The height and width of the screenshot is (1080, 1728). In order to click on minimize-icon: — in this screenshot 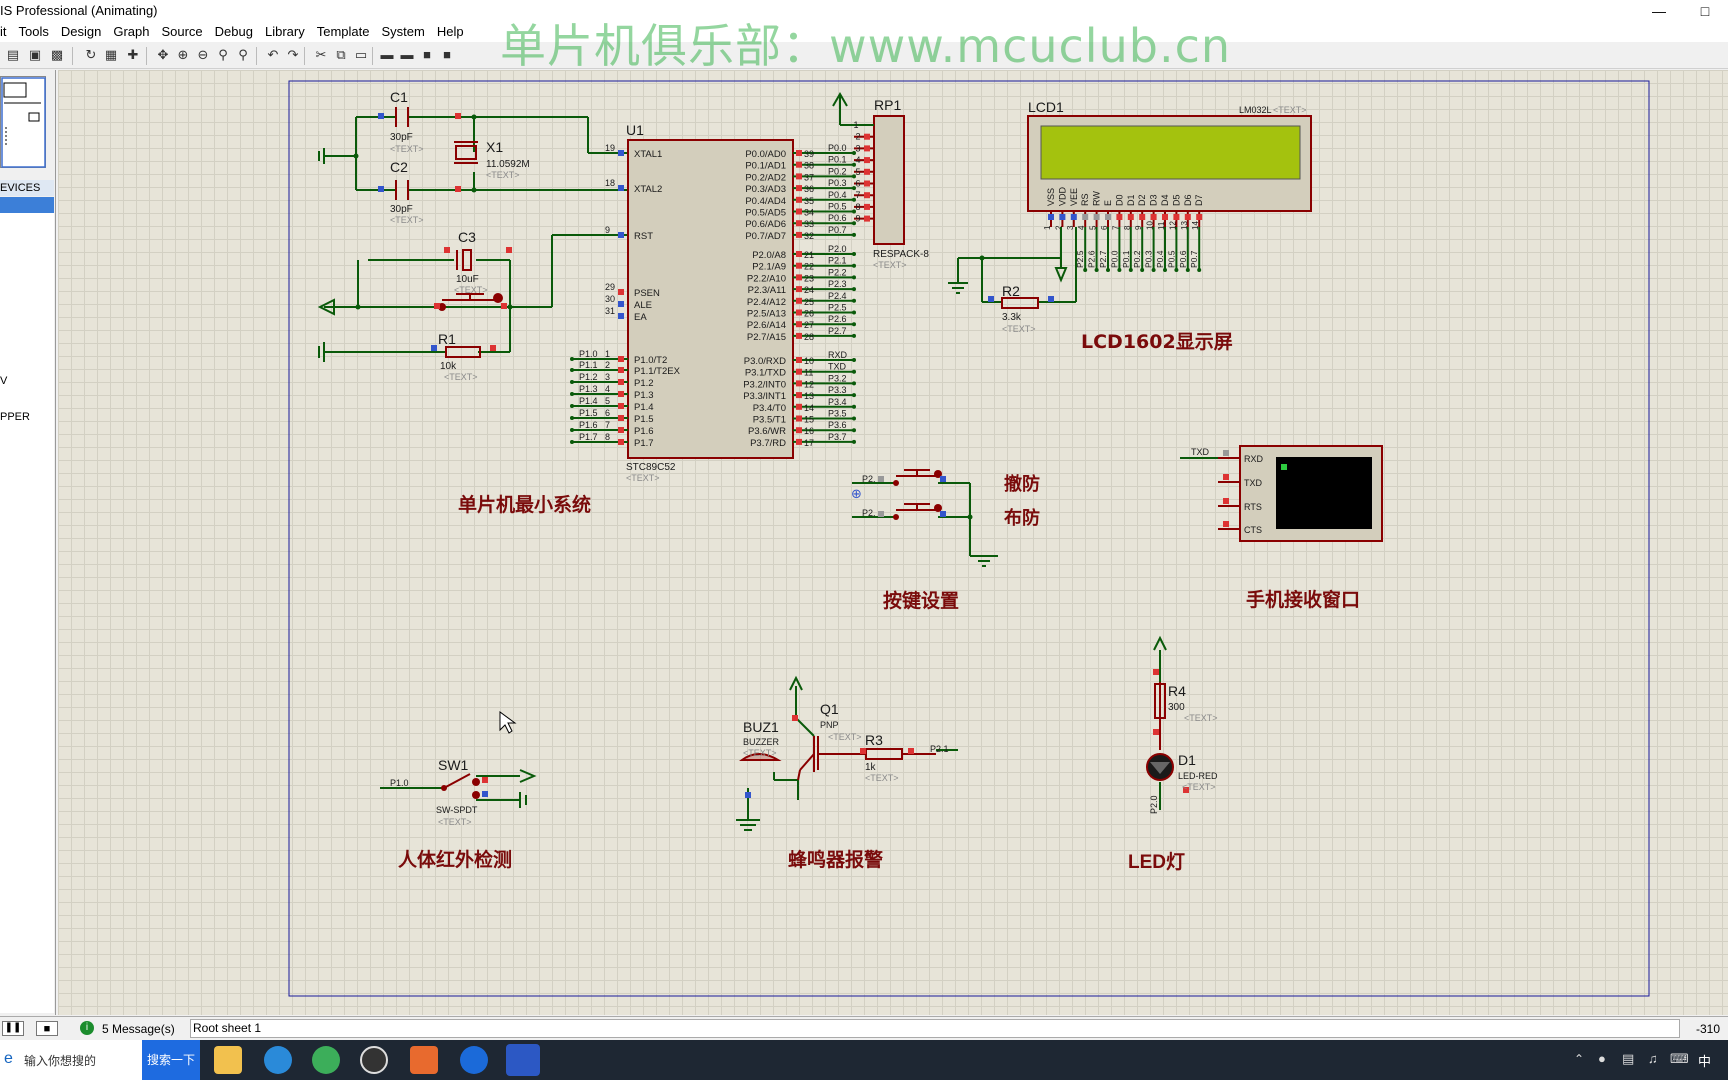, I will do `click(1659, 11)`.